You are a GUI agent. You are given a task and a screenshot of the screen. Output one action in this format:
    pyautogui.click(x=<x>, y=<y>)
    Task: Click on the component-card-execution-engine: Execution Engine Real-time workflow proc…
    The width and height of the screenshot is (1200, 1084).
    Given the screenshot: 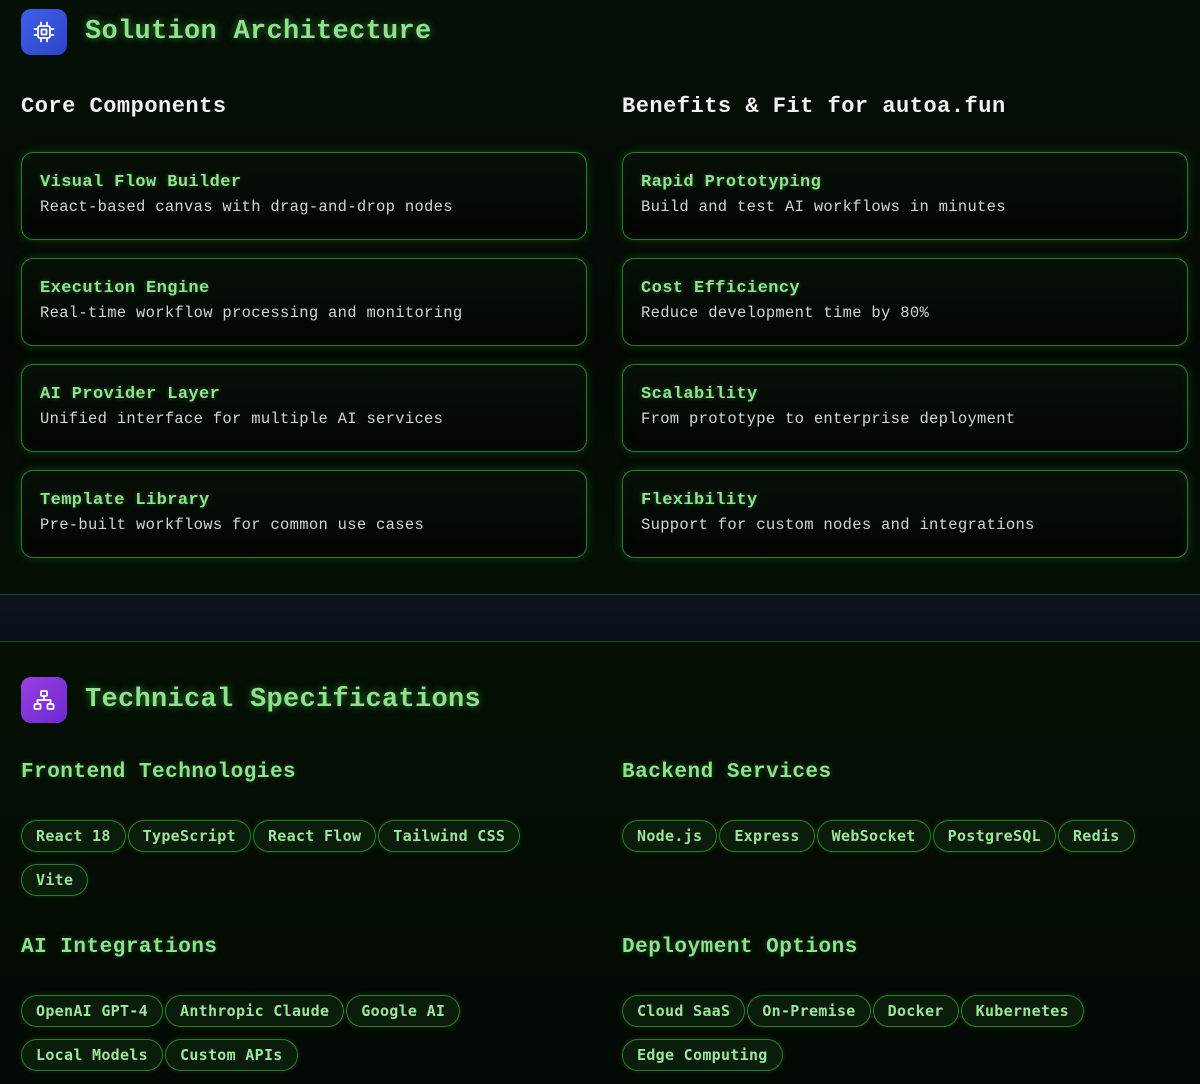 What is the action you would take?
    pyautogui.click(x=304, y=302)
    